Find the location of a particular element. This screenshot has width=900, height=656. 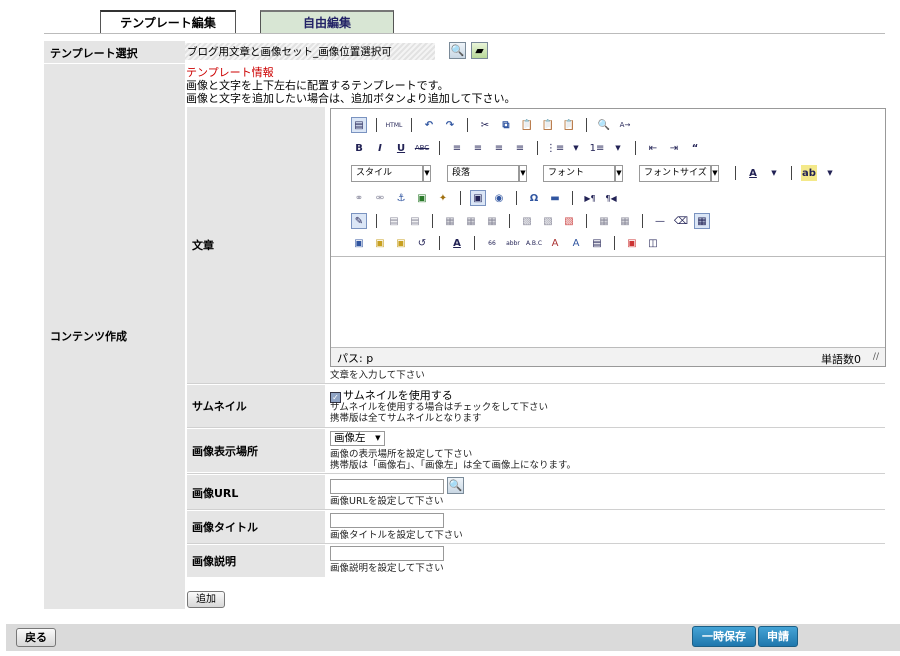

insert-table-icon: ▦ is located at coordinates (702, 221).